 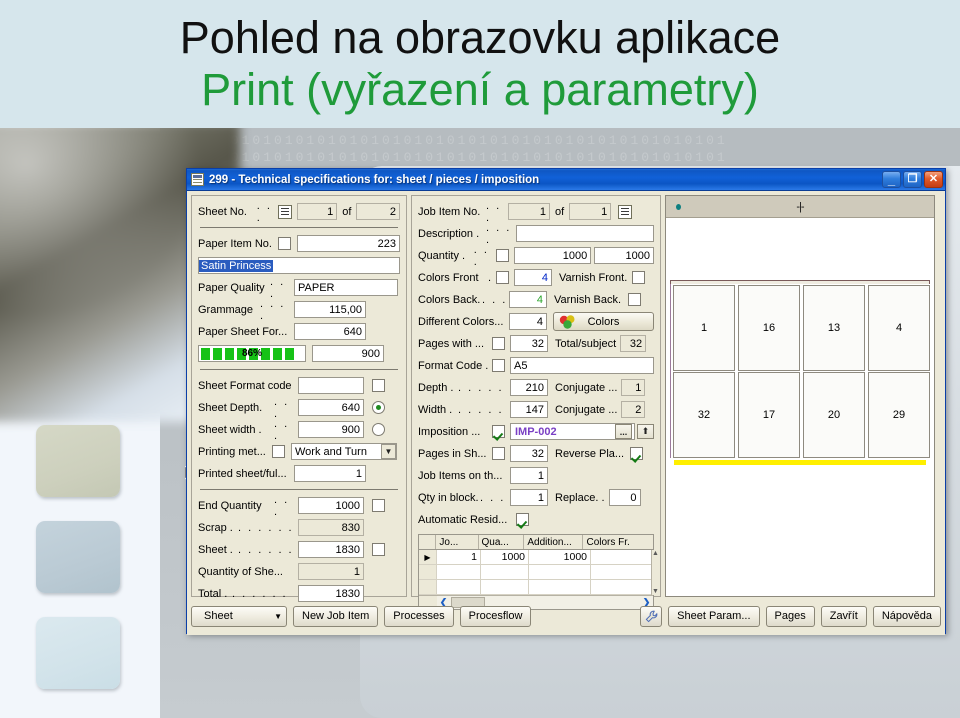 I want to click on row-sheet-format-code: Sheet Format code, so click(x=299, y=385).